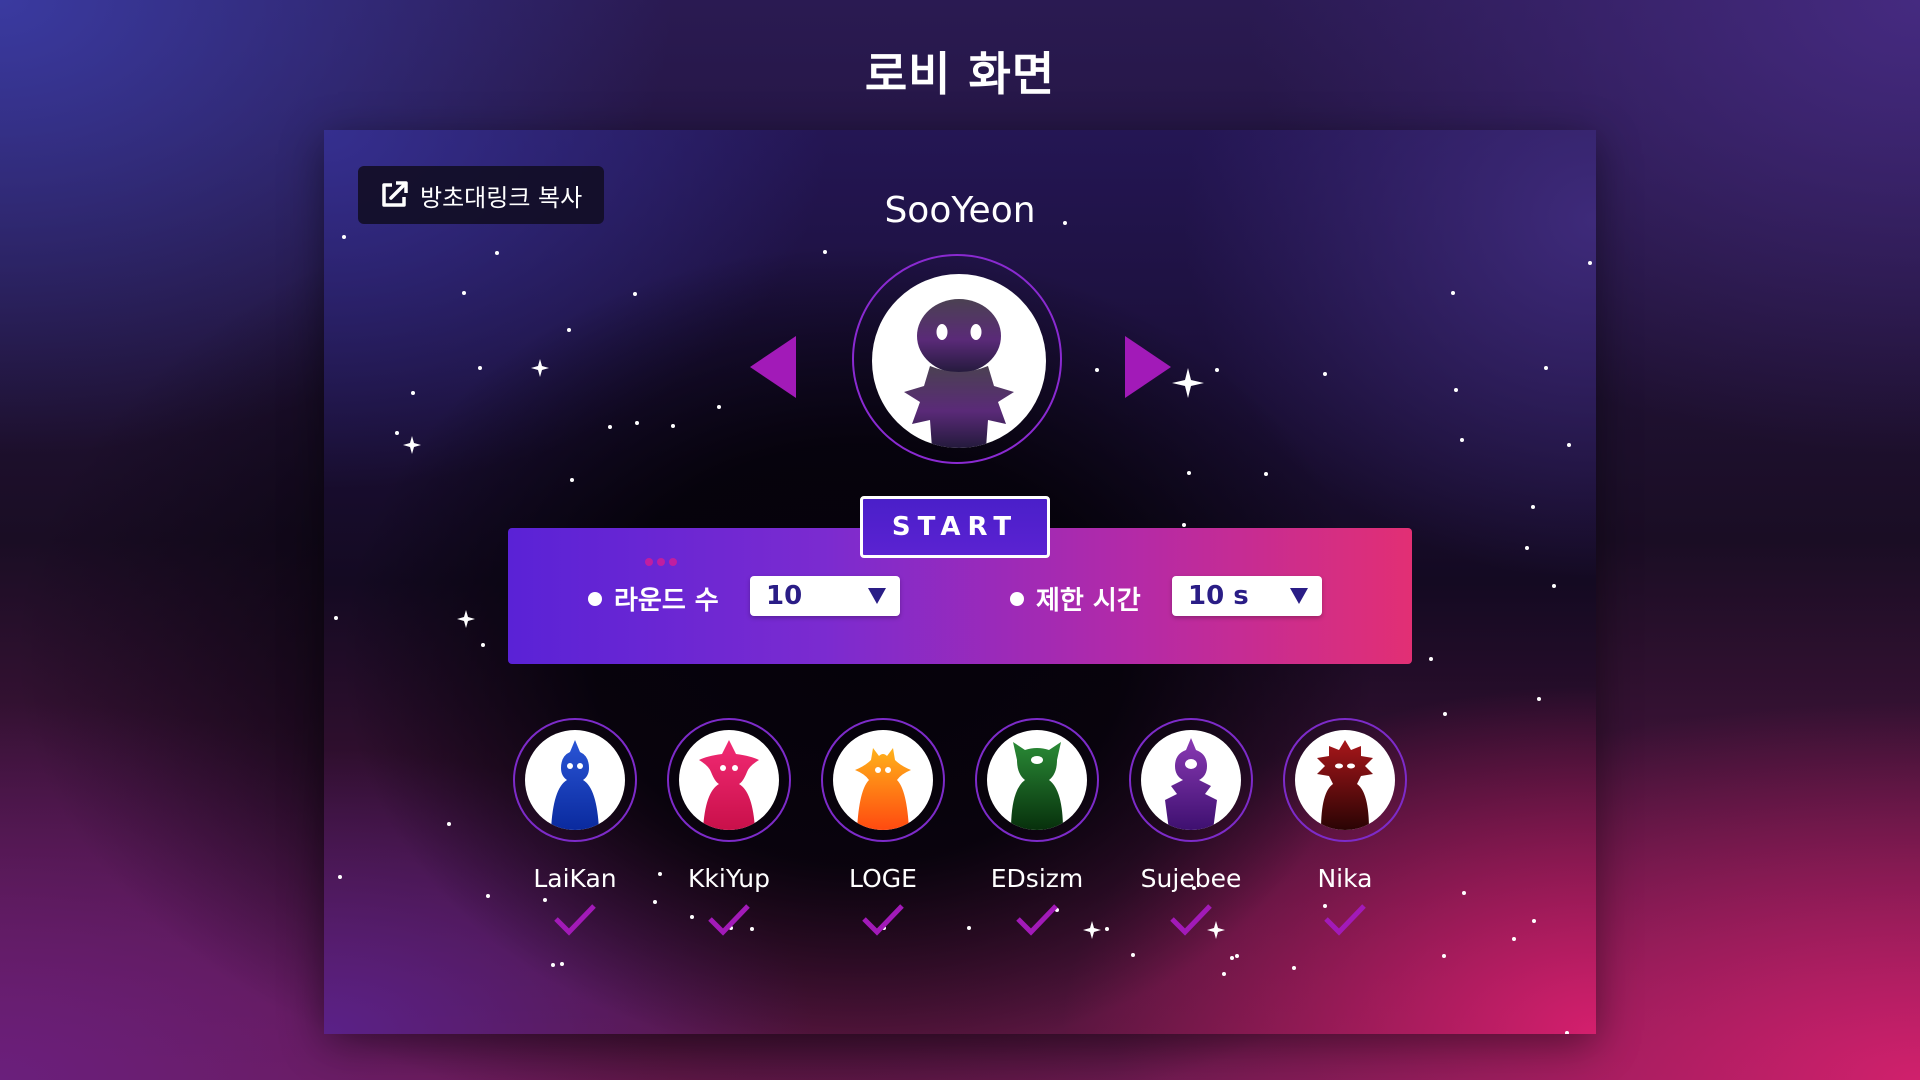 Image resolution: width=1920 pixels, height=1080 pixels. Describe the element at coordinates (960, 74) in the screenshot. I see `page-title: 로비 화면` at that location.